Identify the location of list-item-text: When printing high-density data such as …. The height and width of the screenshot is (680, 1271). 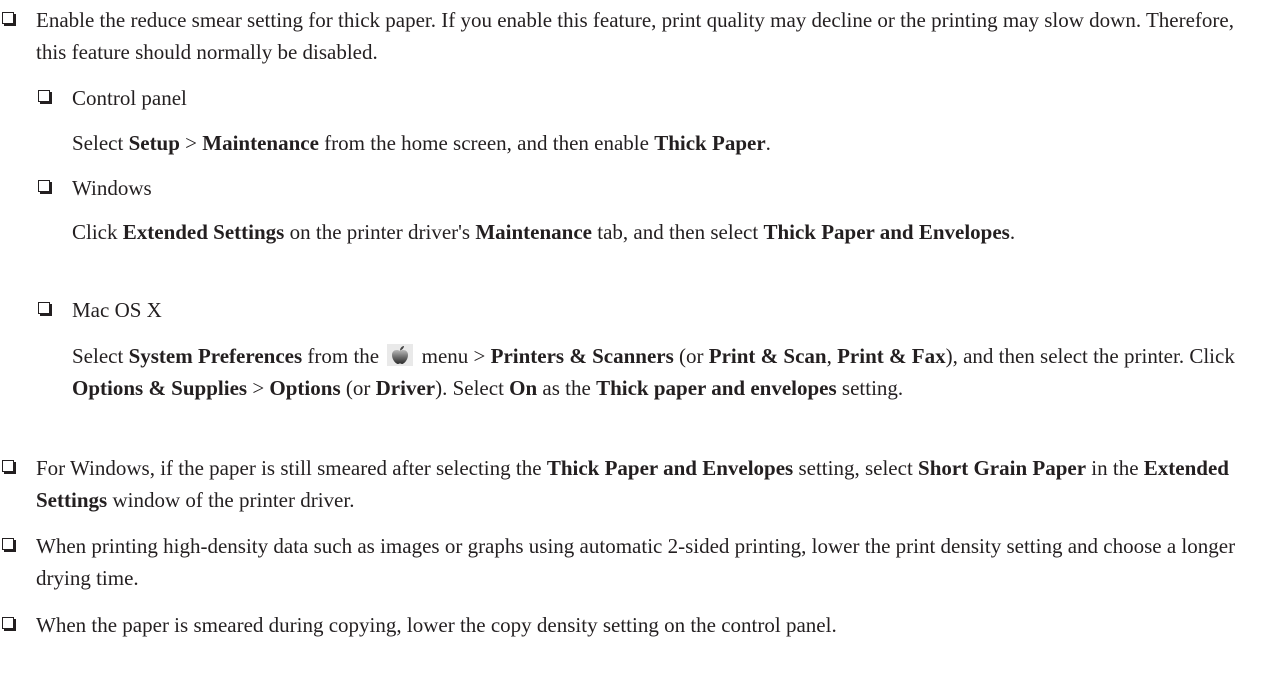
(636, 562).